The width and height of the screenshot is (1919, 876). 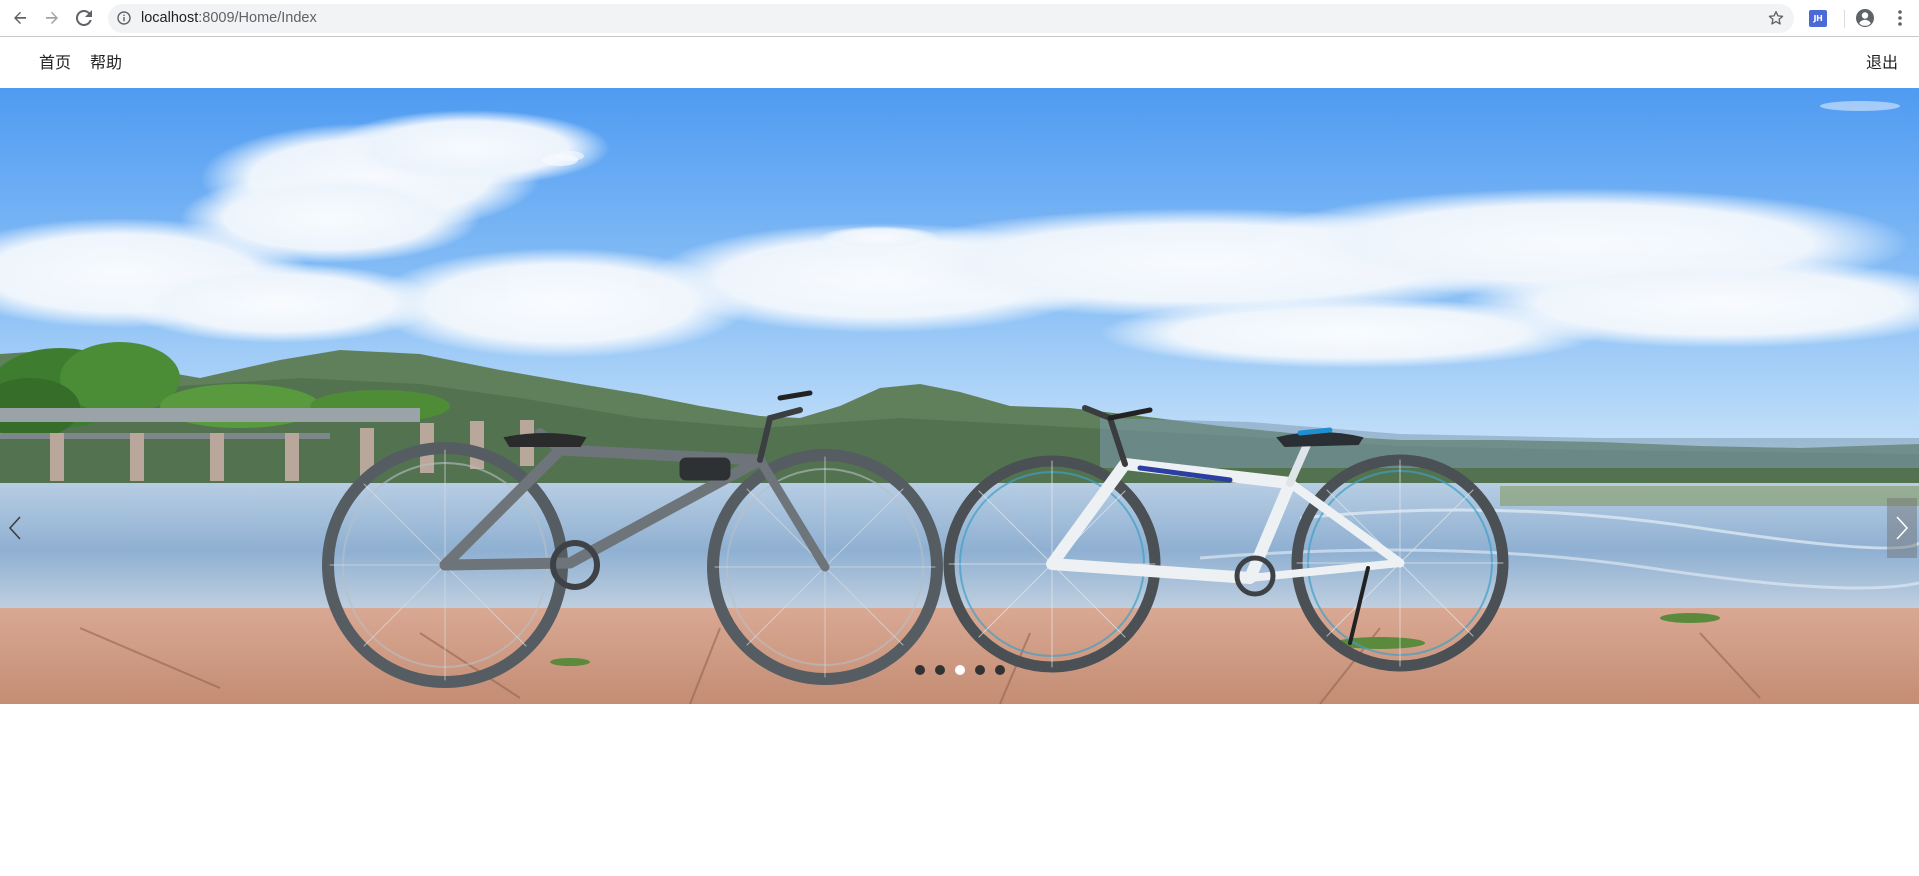 I want to click on reload-button, so click(x=84, y=18).